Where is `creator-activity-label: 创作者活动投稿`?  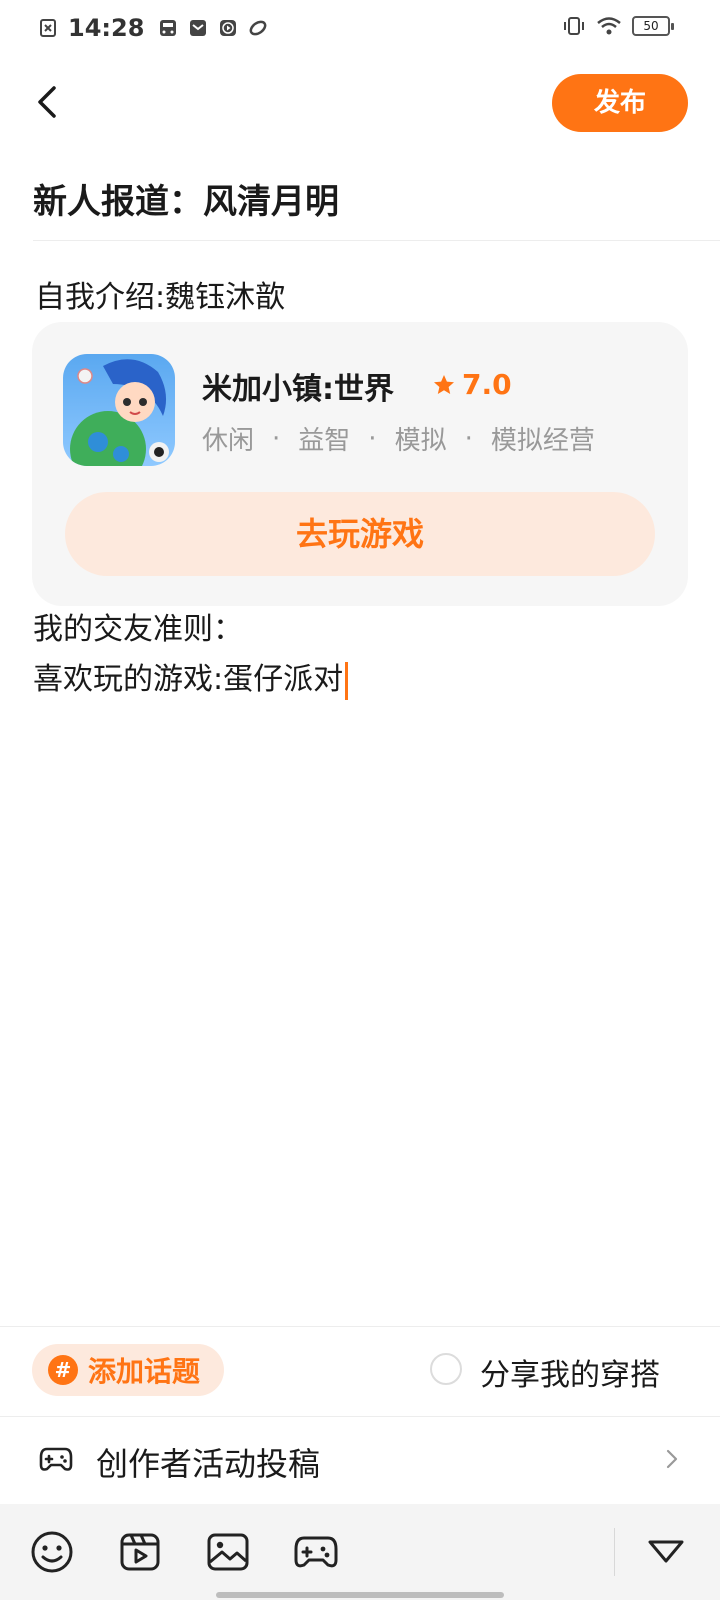
creator-activity-label: 创作者活动投稿 is located at coordinates (208, 1464).